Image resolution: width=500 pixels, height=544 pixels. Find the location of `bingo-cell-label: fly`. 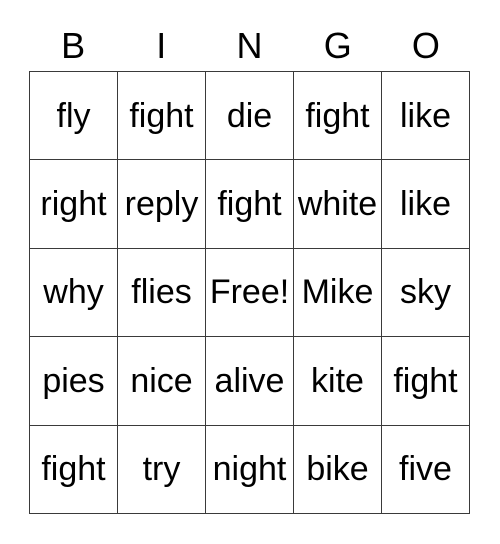

bingo-cell-label: fly is located at coordinates (73, 115).